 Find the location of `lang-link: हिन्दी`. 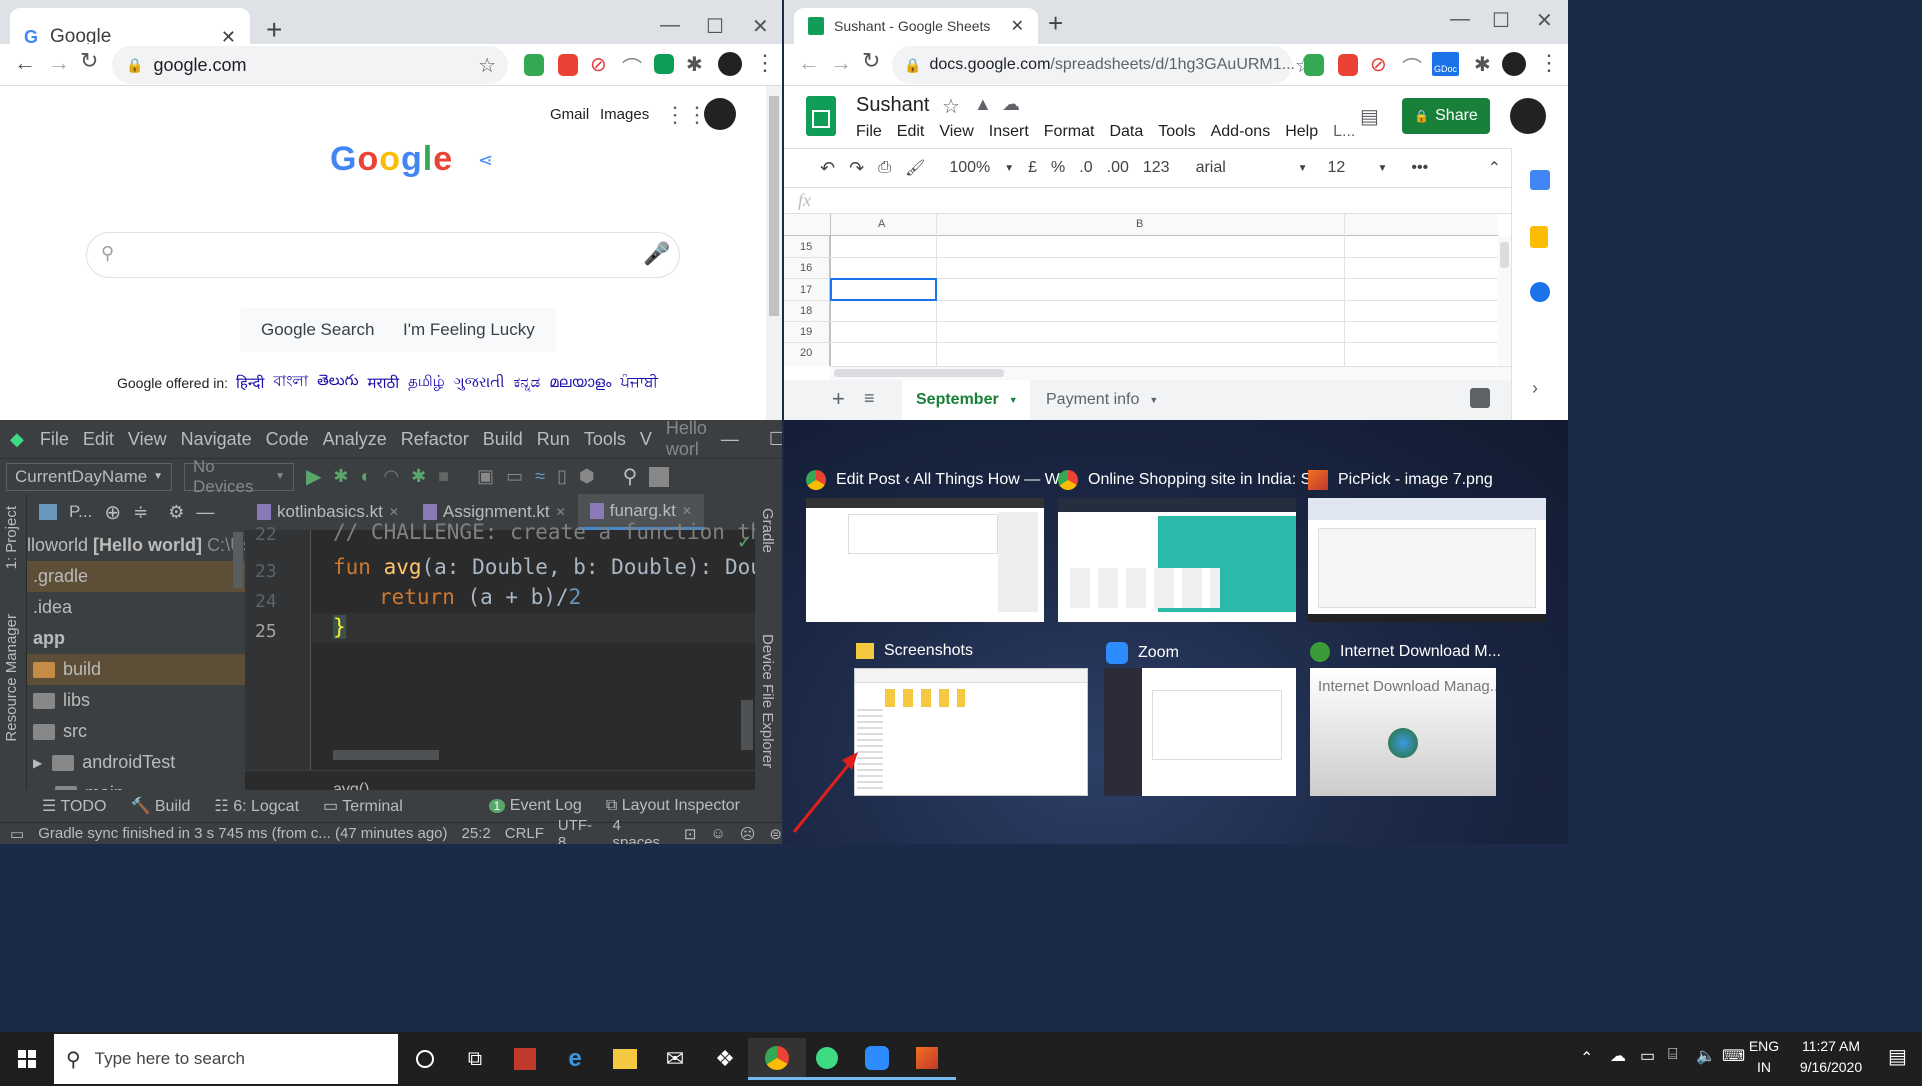

lang-link: हिन्दी is located at coordinates (250, 383).